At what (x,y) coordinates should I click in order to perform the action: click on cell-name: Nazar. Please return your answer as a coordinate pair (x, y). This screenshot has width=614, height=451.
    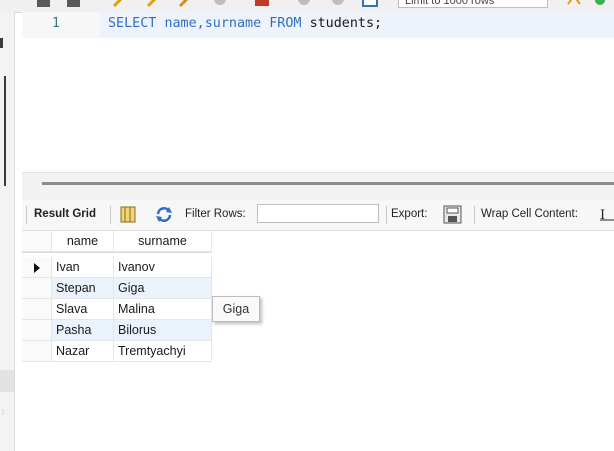
    Looking at the image, I should click on (83, 351).